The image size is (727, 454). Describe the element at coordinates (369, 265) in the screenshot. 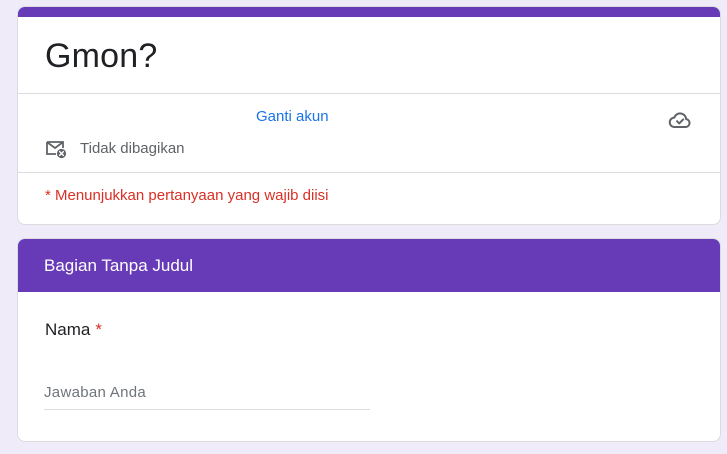

I see `section-header: Bagian Tanpa Judul` at that location.